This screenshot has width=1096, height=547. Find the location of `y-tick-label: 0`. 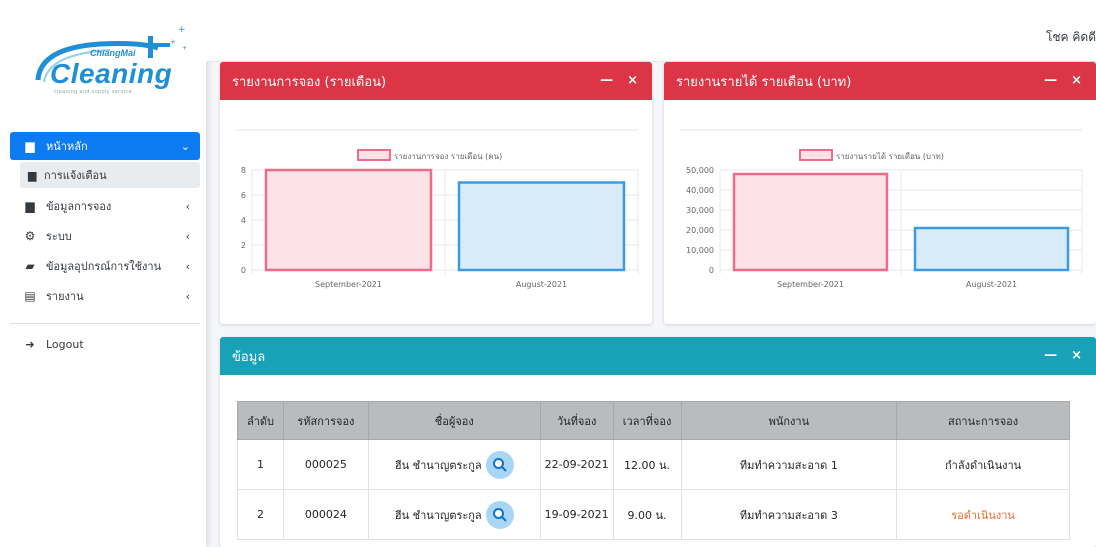

y-tick-label: 0 is located at coordinates (243, 270).